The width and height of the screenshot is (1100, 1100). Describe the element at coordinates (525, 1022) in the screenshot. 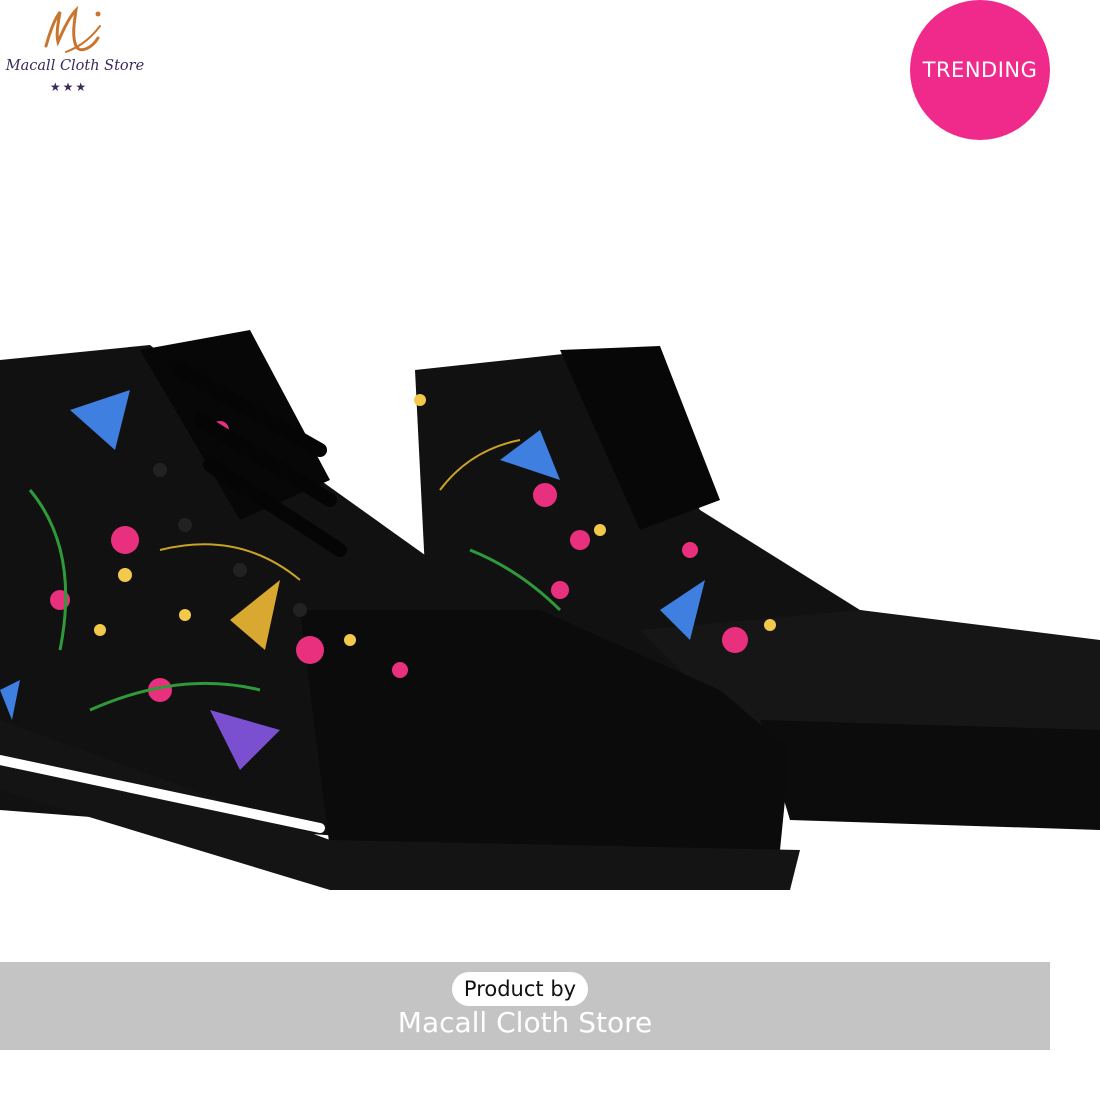

I see `store-name: Macall Cloth Store` at that location.